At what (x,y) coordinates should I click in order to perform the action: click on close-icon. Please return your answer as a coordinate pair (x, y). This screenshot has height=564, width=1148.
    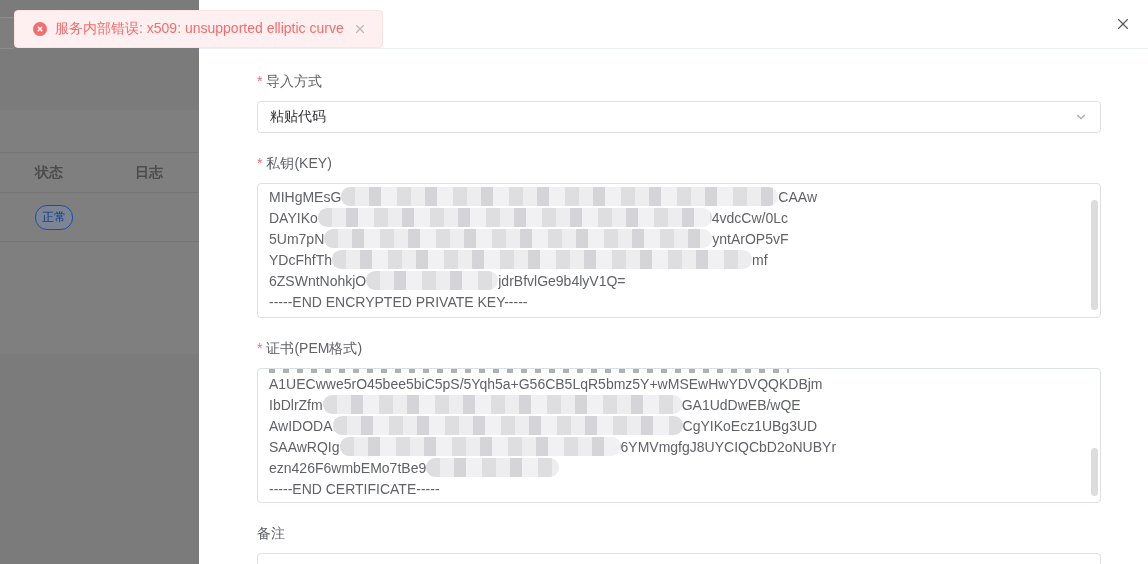
    Looking at the image, I should click on (360, 29).